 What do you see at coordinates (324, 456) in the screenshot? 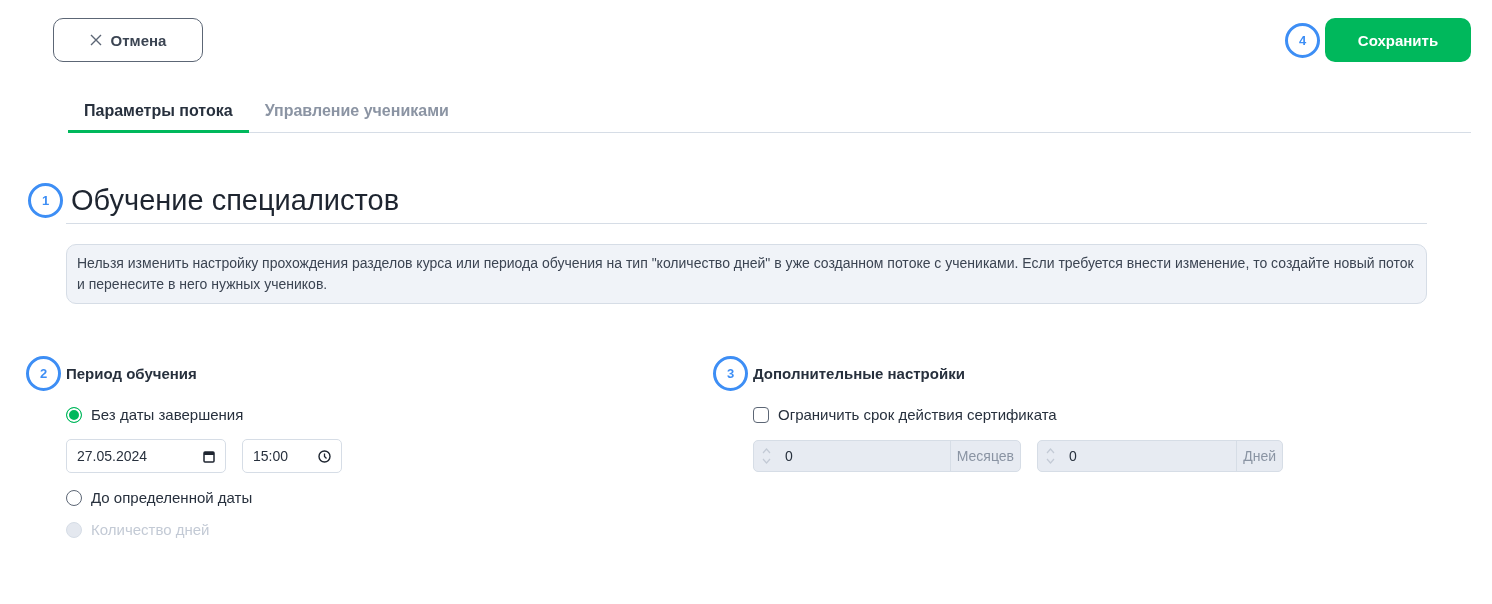
I see `clock-icon` at bounding box center [324, 456].